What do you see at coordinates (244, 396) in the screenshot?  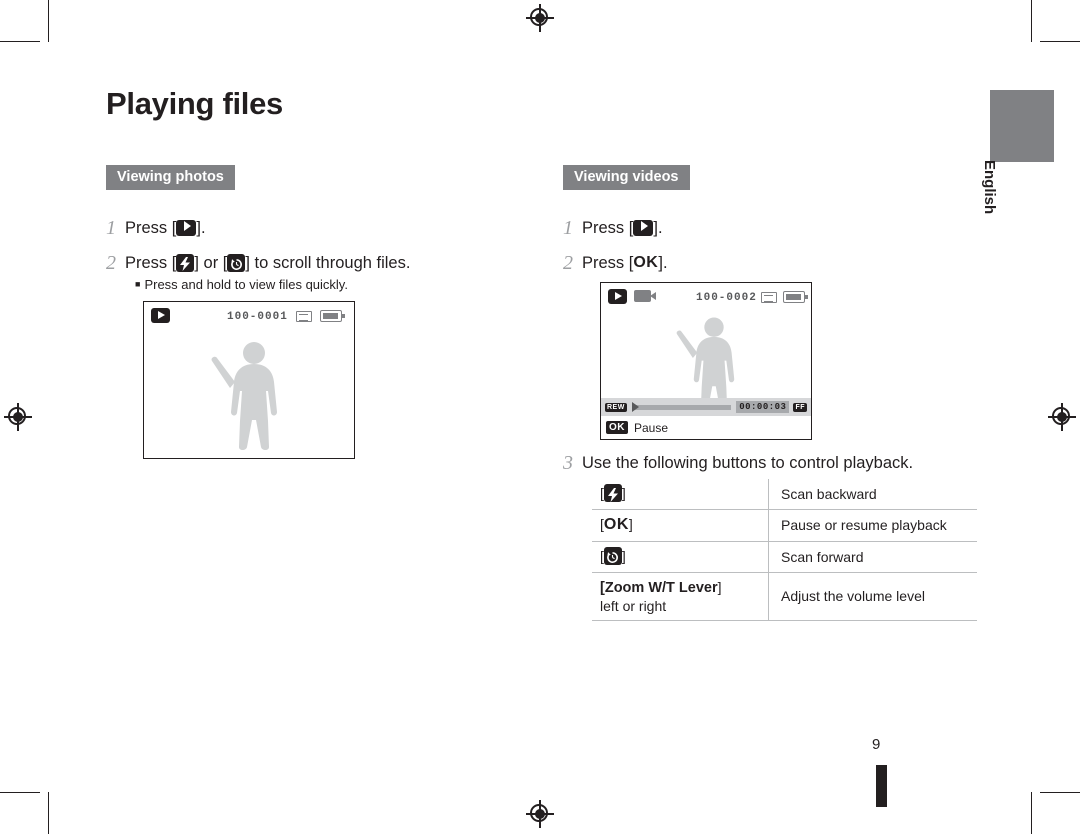 I see `person-silhouette` at bounding box center [244, 396].